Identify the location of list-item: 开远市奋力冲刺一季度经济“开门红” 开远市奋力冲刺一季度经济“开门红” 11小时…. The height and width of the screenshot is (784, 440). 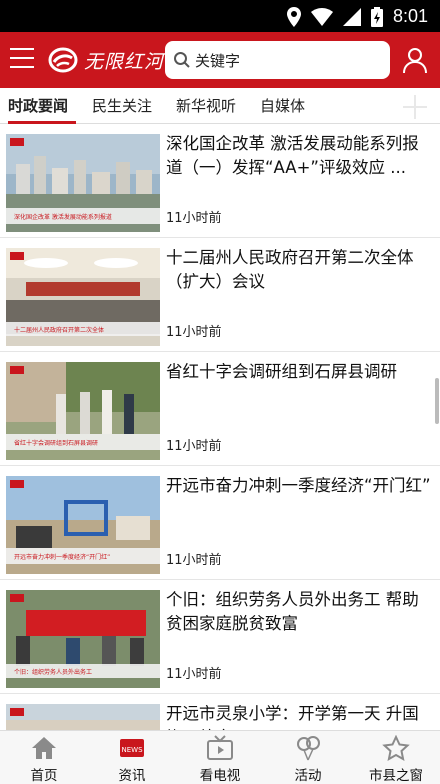
(220, 523).